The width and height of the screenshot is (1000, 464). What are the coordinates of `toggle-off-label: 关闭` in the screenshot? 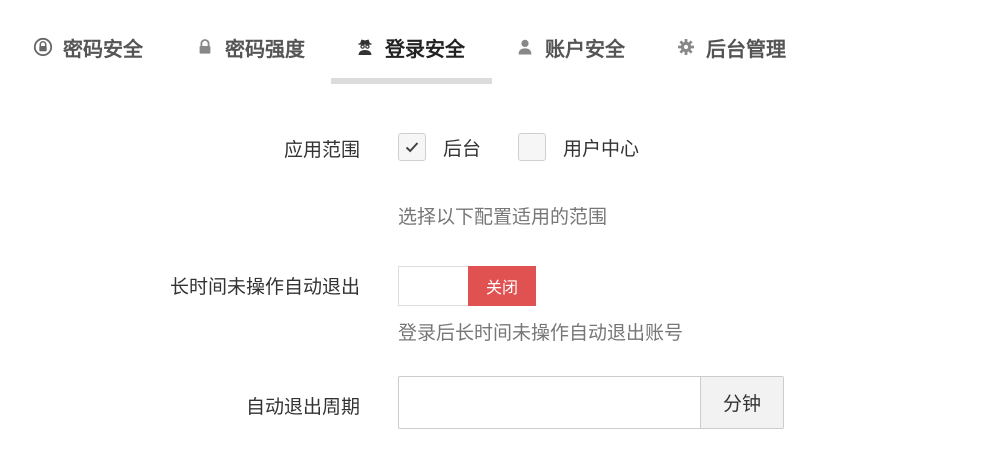 It's located at (502, 286).